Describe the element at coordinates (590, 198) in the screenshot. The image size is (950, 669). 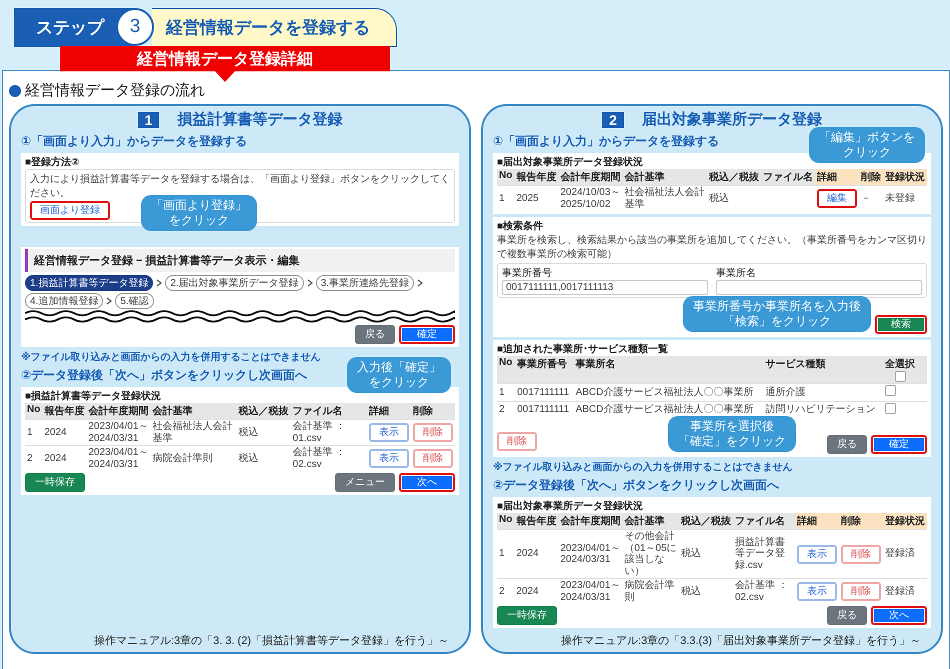
I see `table-cell: 2024/10/03～ 2025/10/02` at that location.